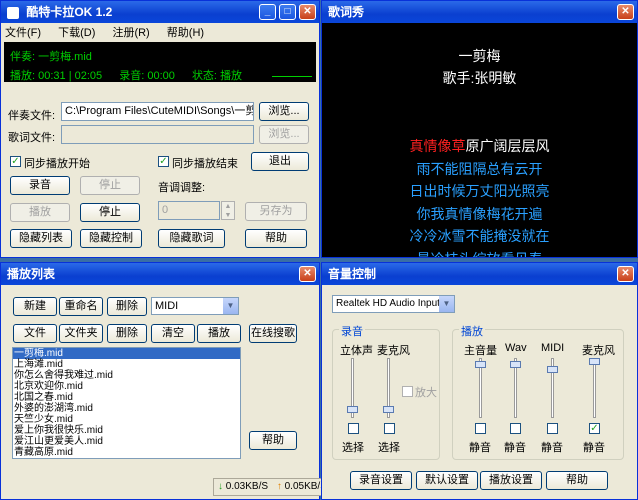 Image resolution: width=638 pixels, height=500 pixels. I want to click on rec-stereo-thumb, so click(352, 409).